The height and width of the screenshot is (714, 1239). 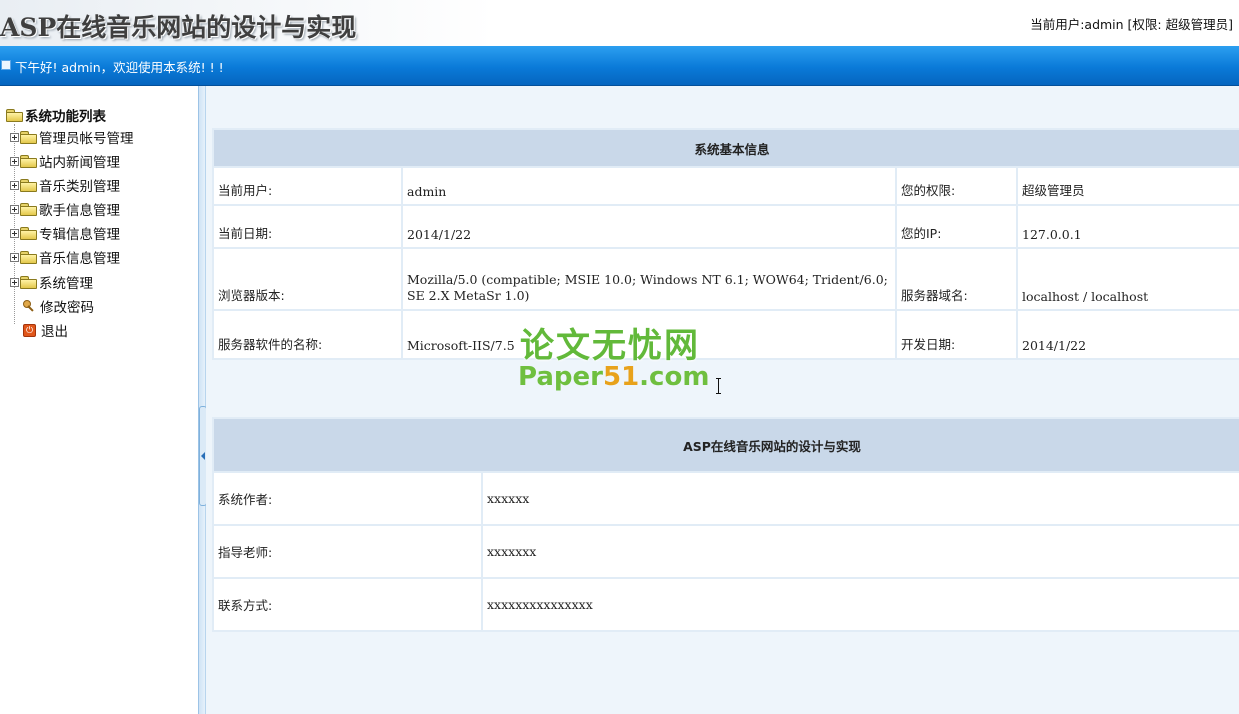 What do you see at coordinates (649, 186) in the screenshot?
I see `info-value: admin` at bounding box center [649, 186].